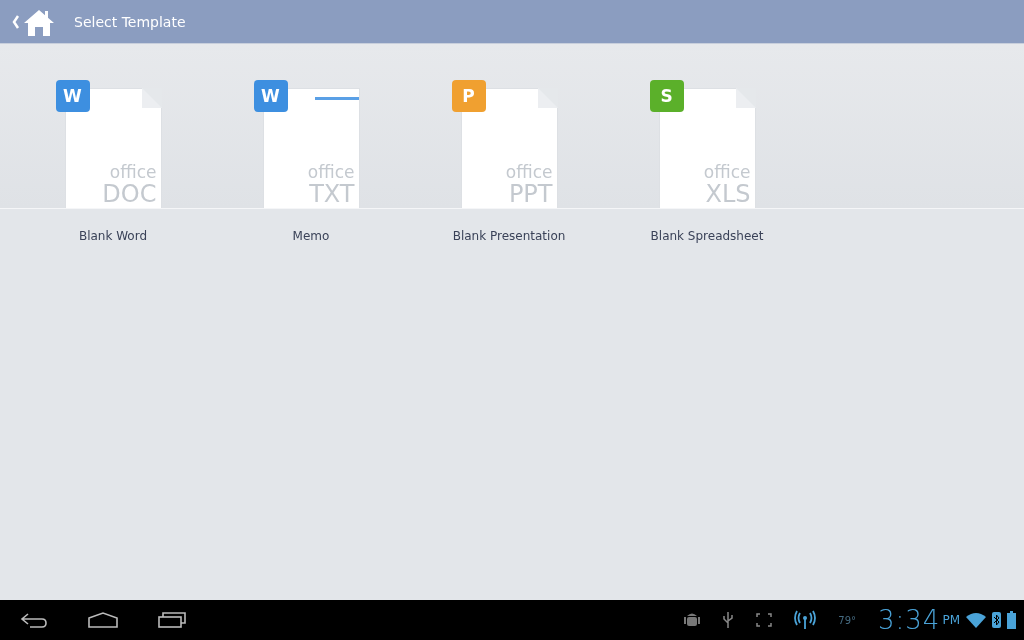 Image resolution: width=1024 pixels, height=640 pixels. Describe the element at coordinates (976, 620) in the screenshot. I see `wifi-icon` at that location.